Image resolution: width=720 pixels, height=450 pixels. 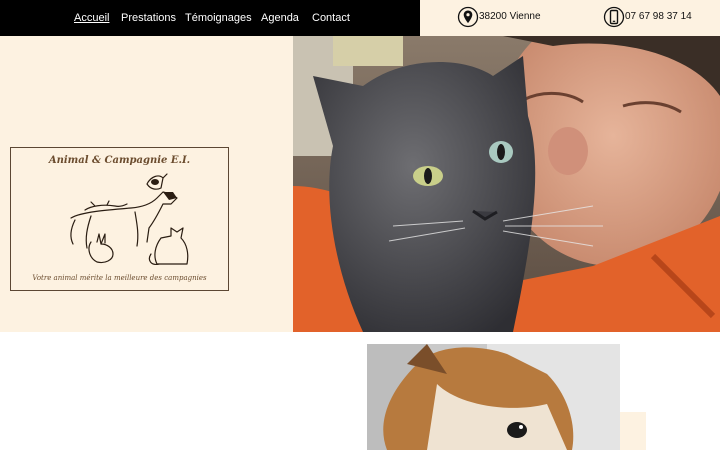 What do you see at coordinates (633, 431) in the screenshot?
I see `decorative-cream-block` at bounding box center [633, 431].